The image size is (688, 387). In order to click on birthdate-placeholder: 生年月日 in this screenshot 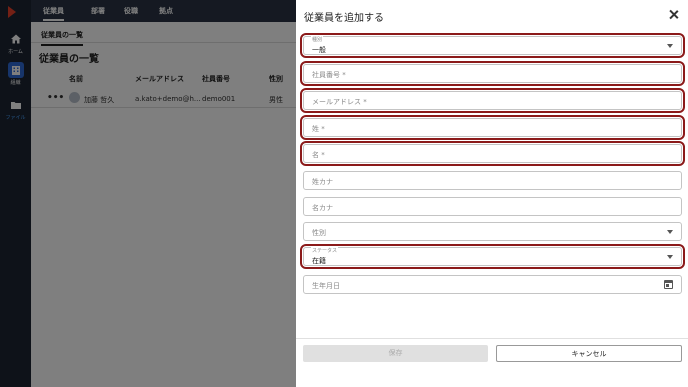, I will do `click(326, 286)`.